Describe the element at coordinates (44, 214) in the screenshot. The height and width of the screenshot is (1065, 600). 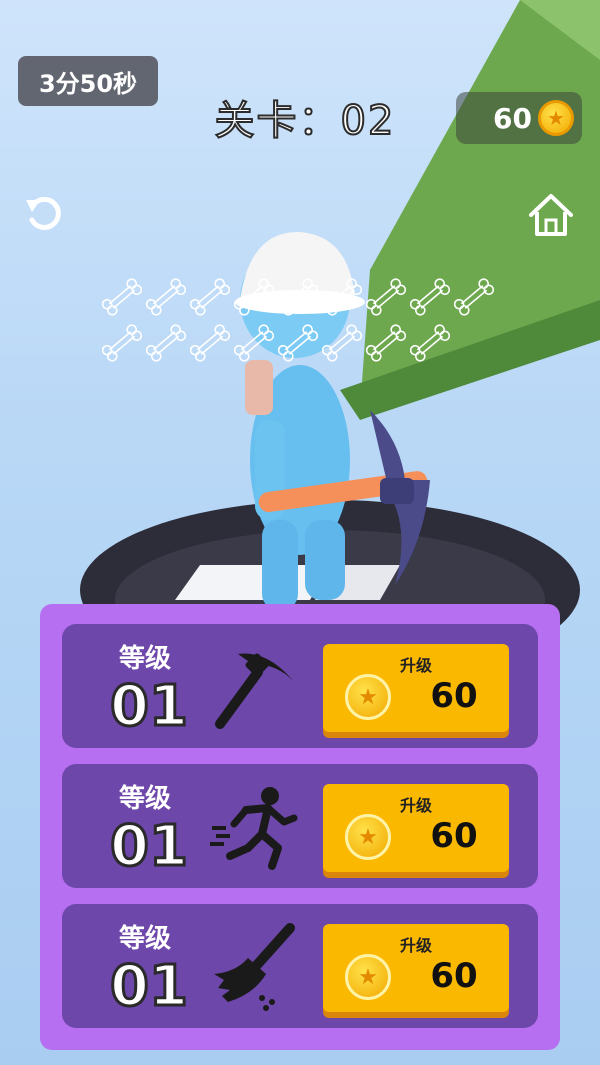
I see `undo-icon` at that location.